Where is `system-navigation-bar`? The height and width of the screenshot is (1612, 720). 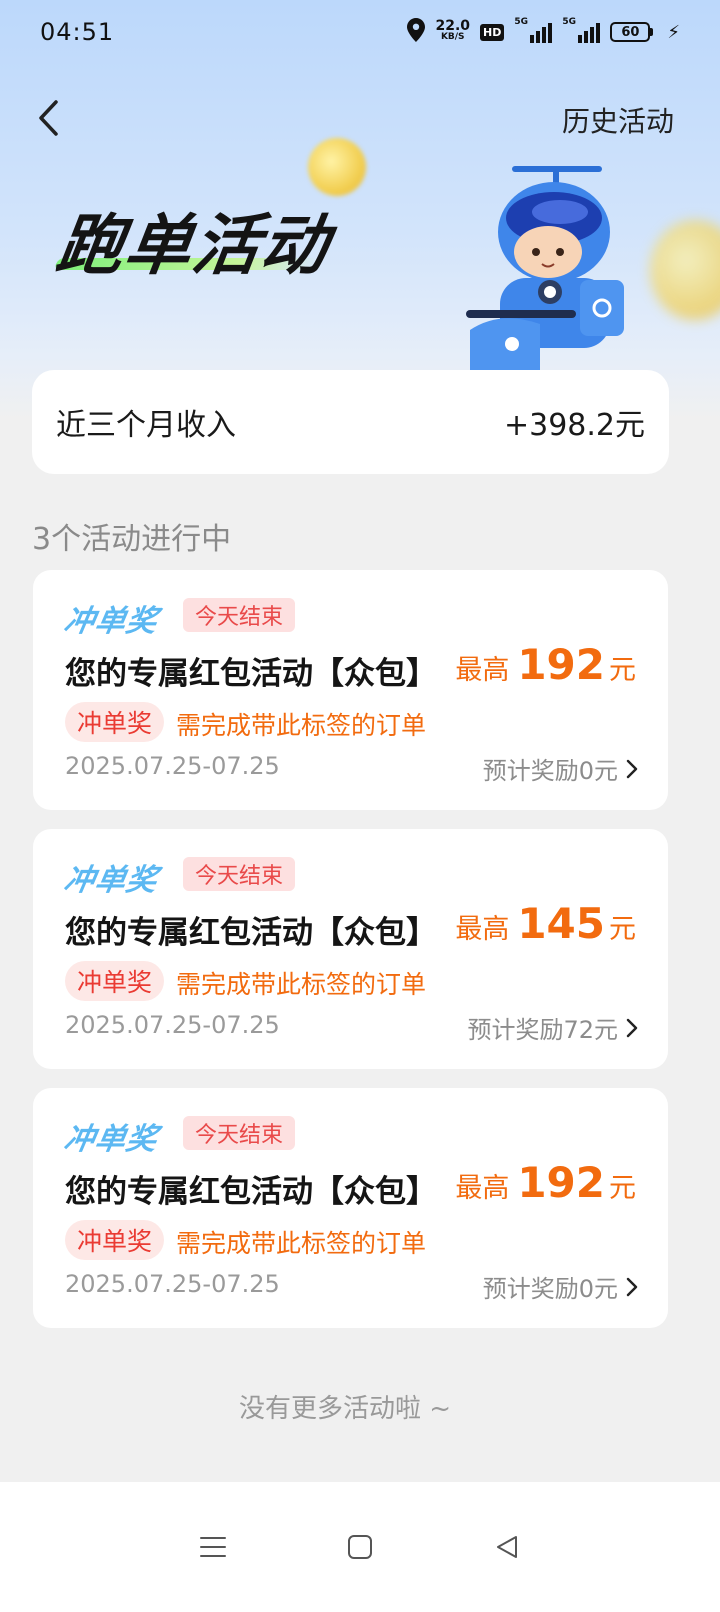 system-navigation-bar is located at coordinates (360, 1547).